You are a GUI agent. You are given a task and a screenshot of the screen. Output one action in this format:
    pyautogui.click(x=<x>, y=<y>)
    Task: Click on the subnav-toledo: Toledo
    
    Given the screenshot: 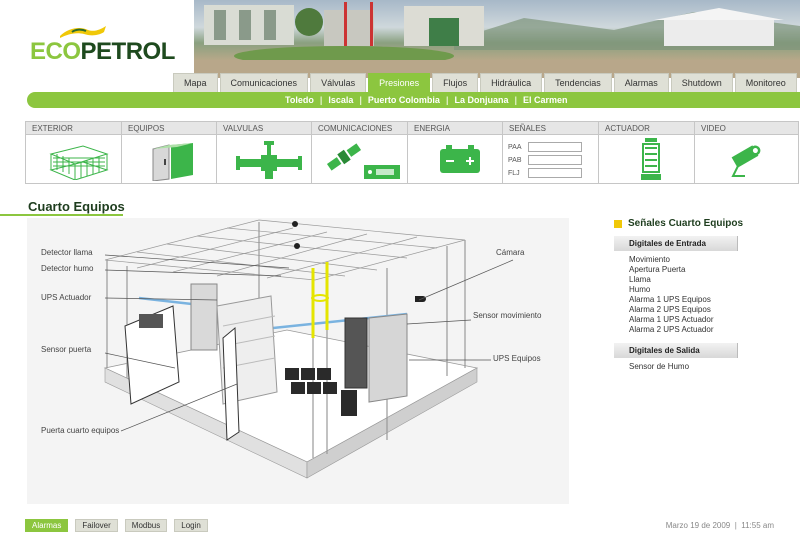 What is the action you would take?
    pyautogui.click(x=299, y=100)
    